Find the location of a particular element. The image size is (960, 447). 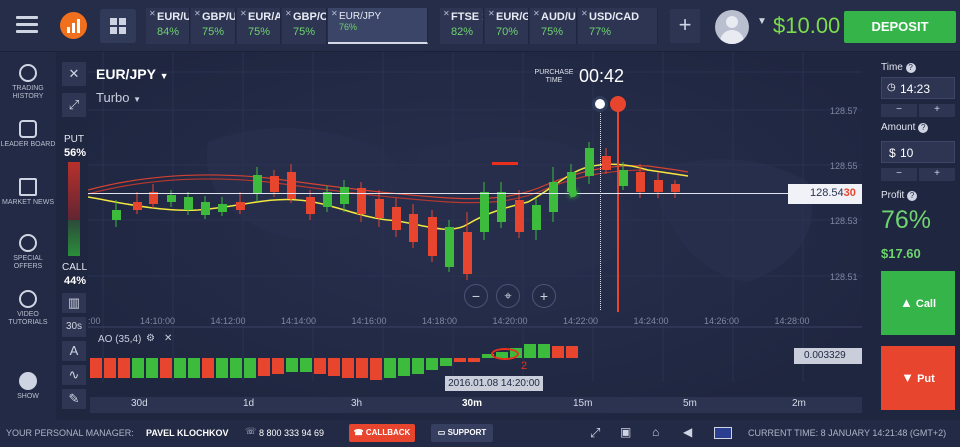

close-indicator-icon: ✕ is located at coordinates (168, 338).